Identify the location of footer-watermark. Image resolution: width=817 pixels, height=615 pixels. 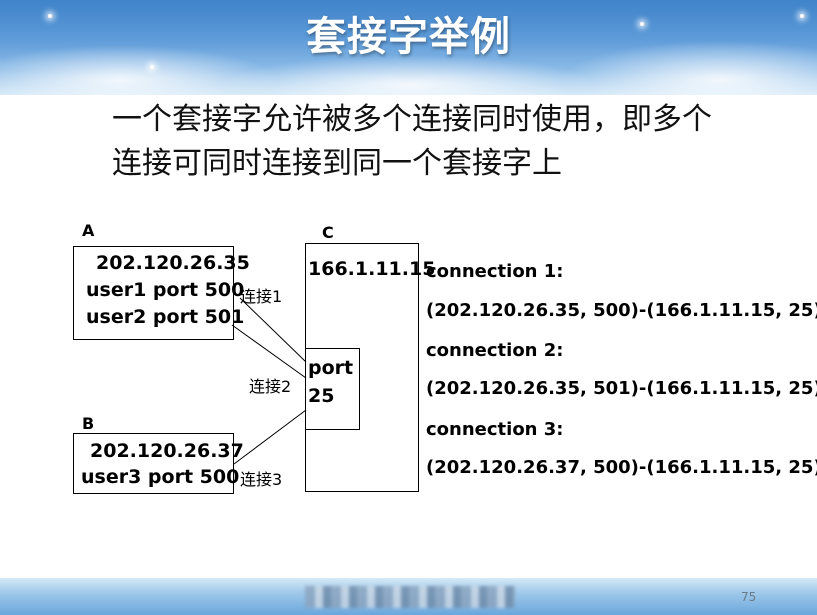
(410, 597).